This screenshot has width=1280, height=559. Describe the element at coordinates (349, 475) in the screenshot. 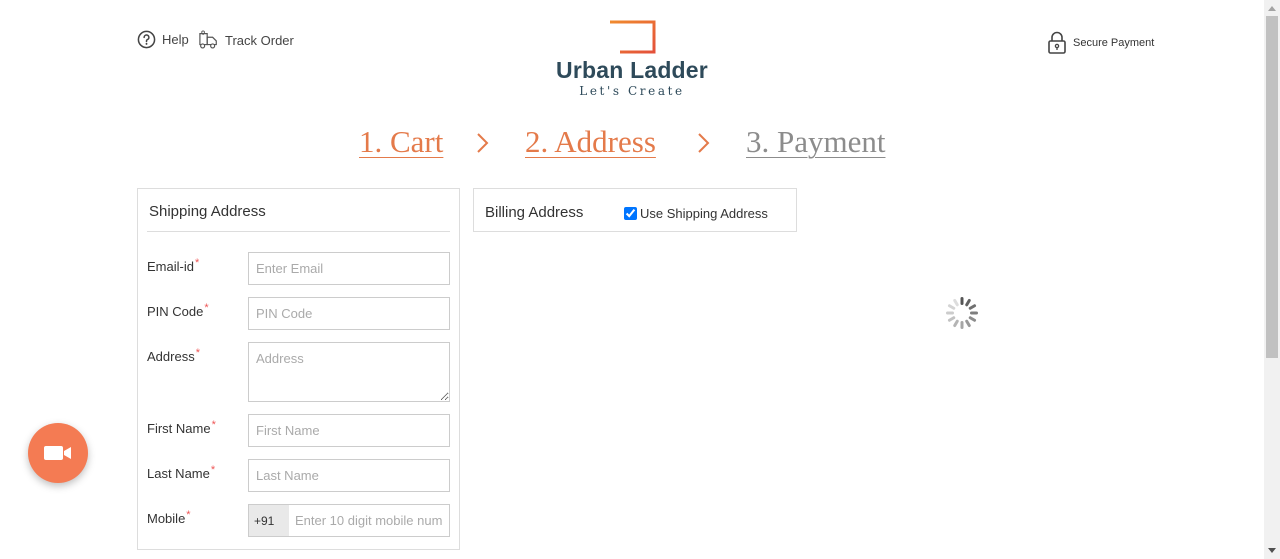

I see `last-name-field` at that location.